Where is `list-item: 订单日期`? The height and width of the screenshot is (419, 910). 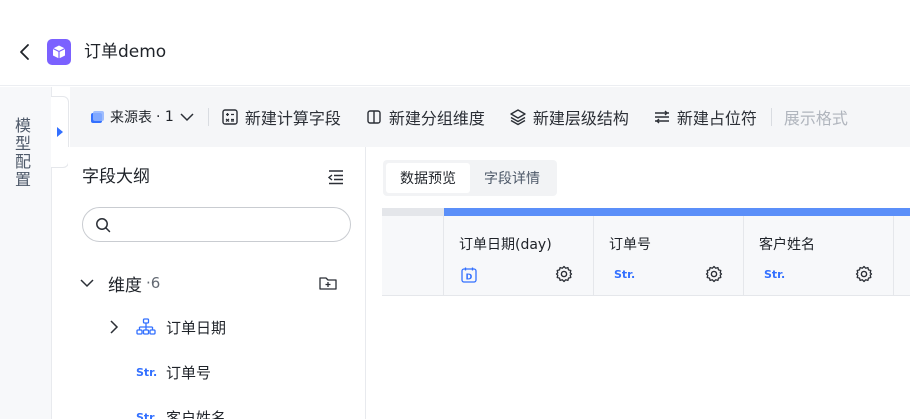 list-item: 订单日期 is located at coordinates (166, 327).